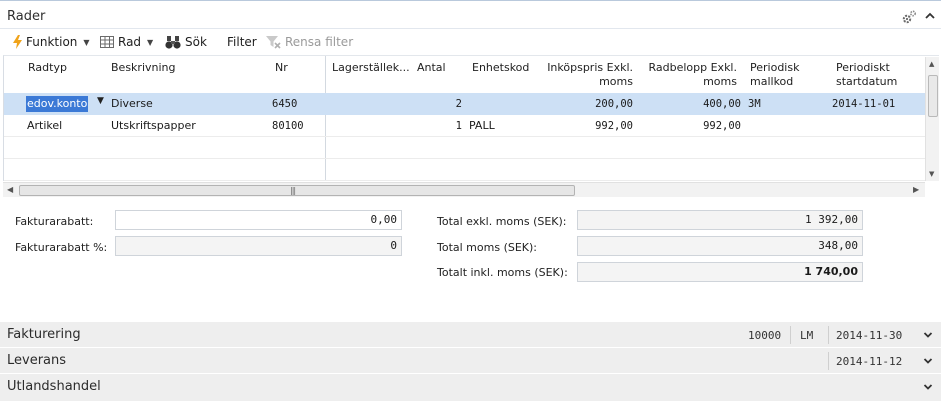 This screenshot has width=941, height=402. Describe the element at coordinates (863, 104) in the screenshot. I see `cell-startdatum: 2014-11-01` at that location.